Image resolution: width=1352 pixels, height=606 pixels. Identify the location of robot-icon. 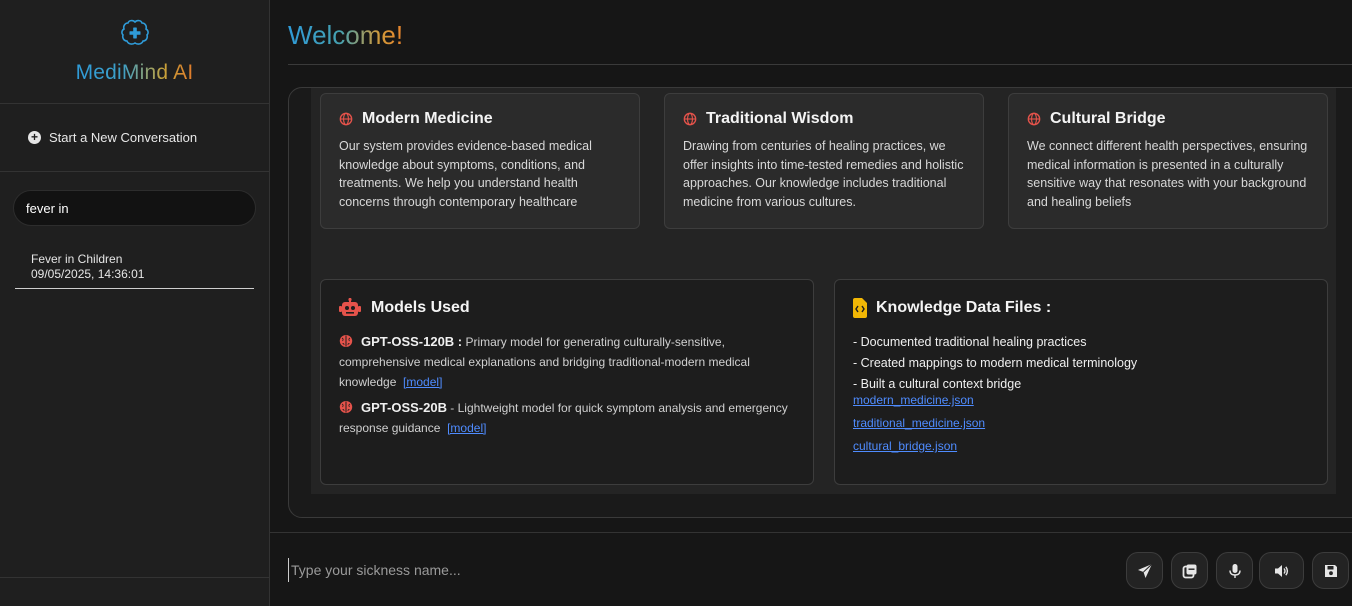
(350, 307).